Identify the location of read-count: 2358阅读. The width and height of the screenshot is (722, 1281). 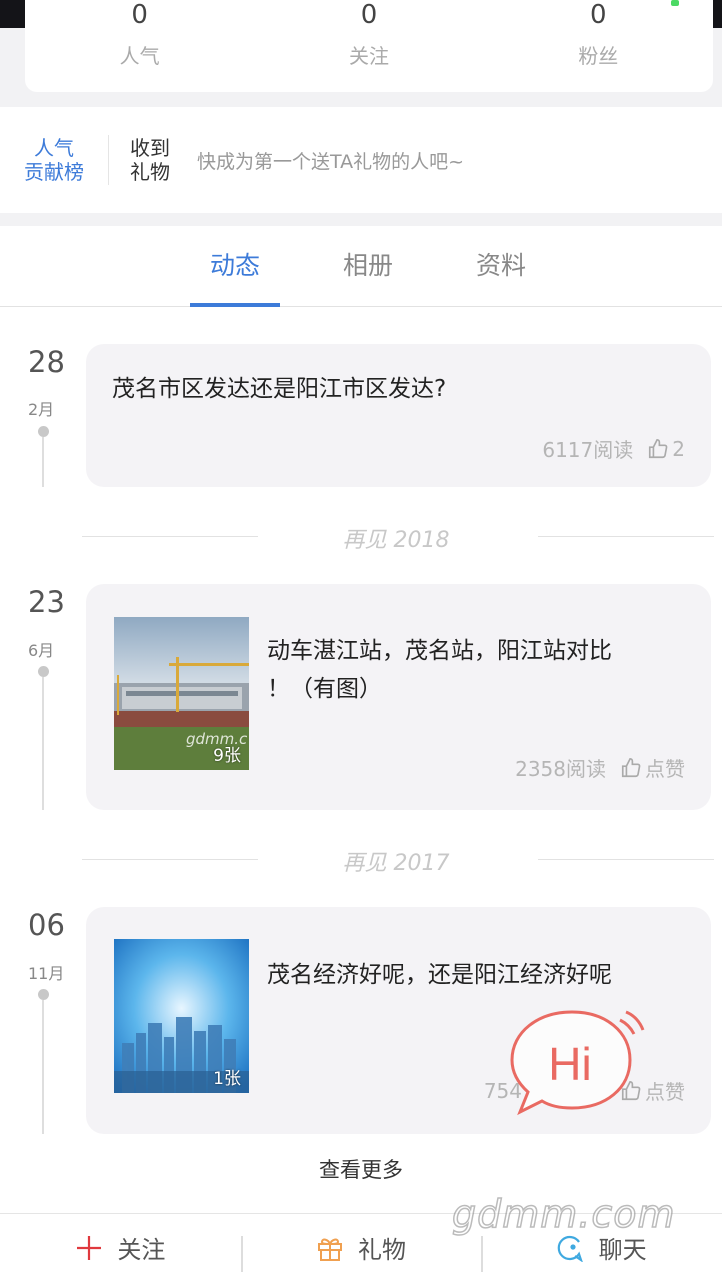
(560, 769).